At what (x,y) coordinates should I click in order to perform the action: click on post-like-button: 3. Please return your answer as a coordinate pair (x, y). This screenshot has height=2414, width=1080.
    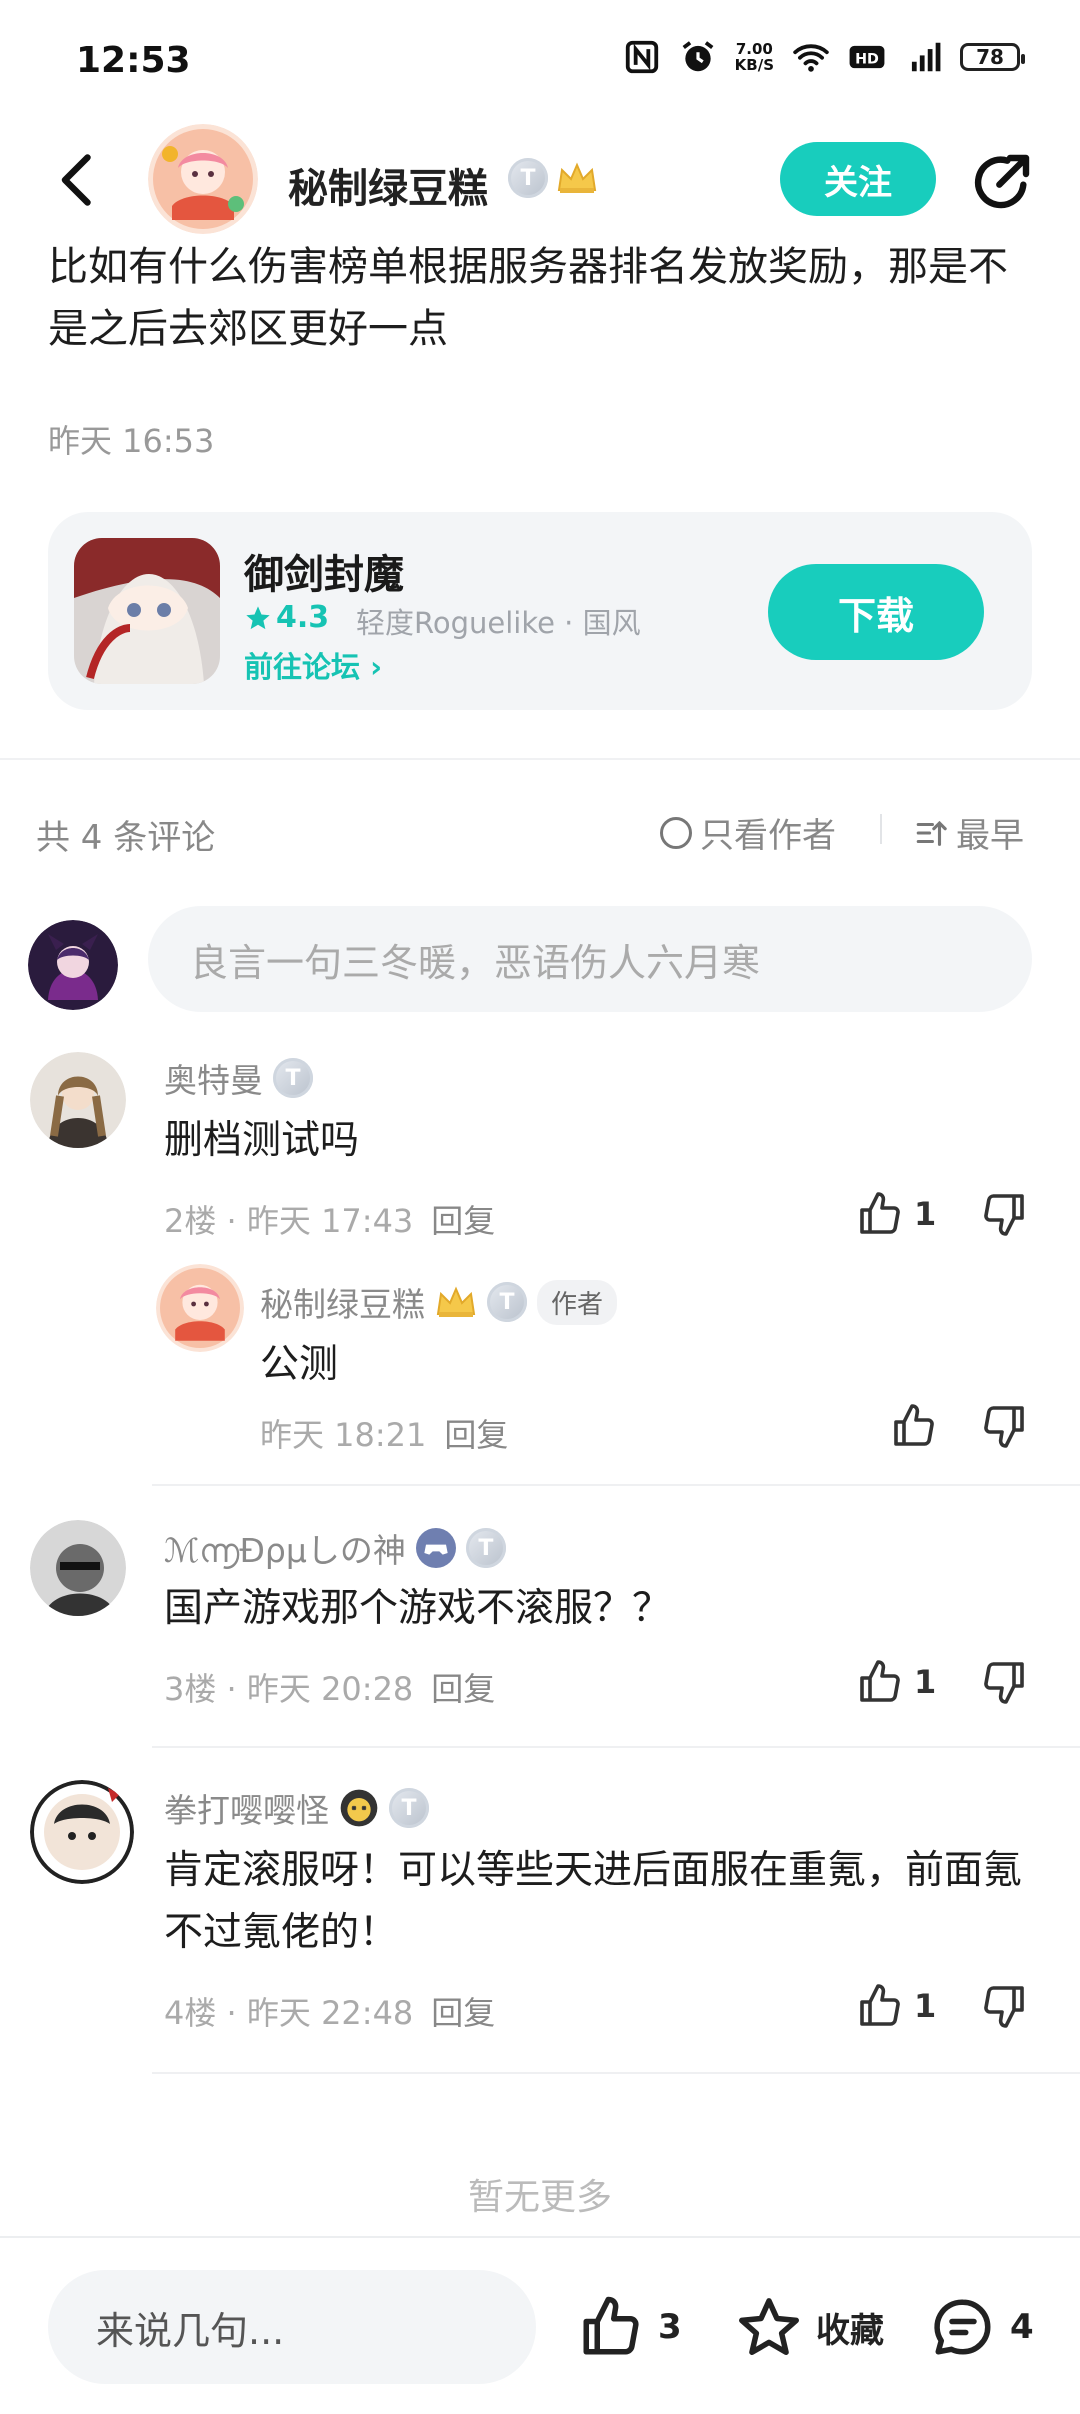
    Looking at the image, I should click on (630, 2327).